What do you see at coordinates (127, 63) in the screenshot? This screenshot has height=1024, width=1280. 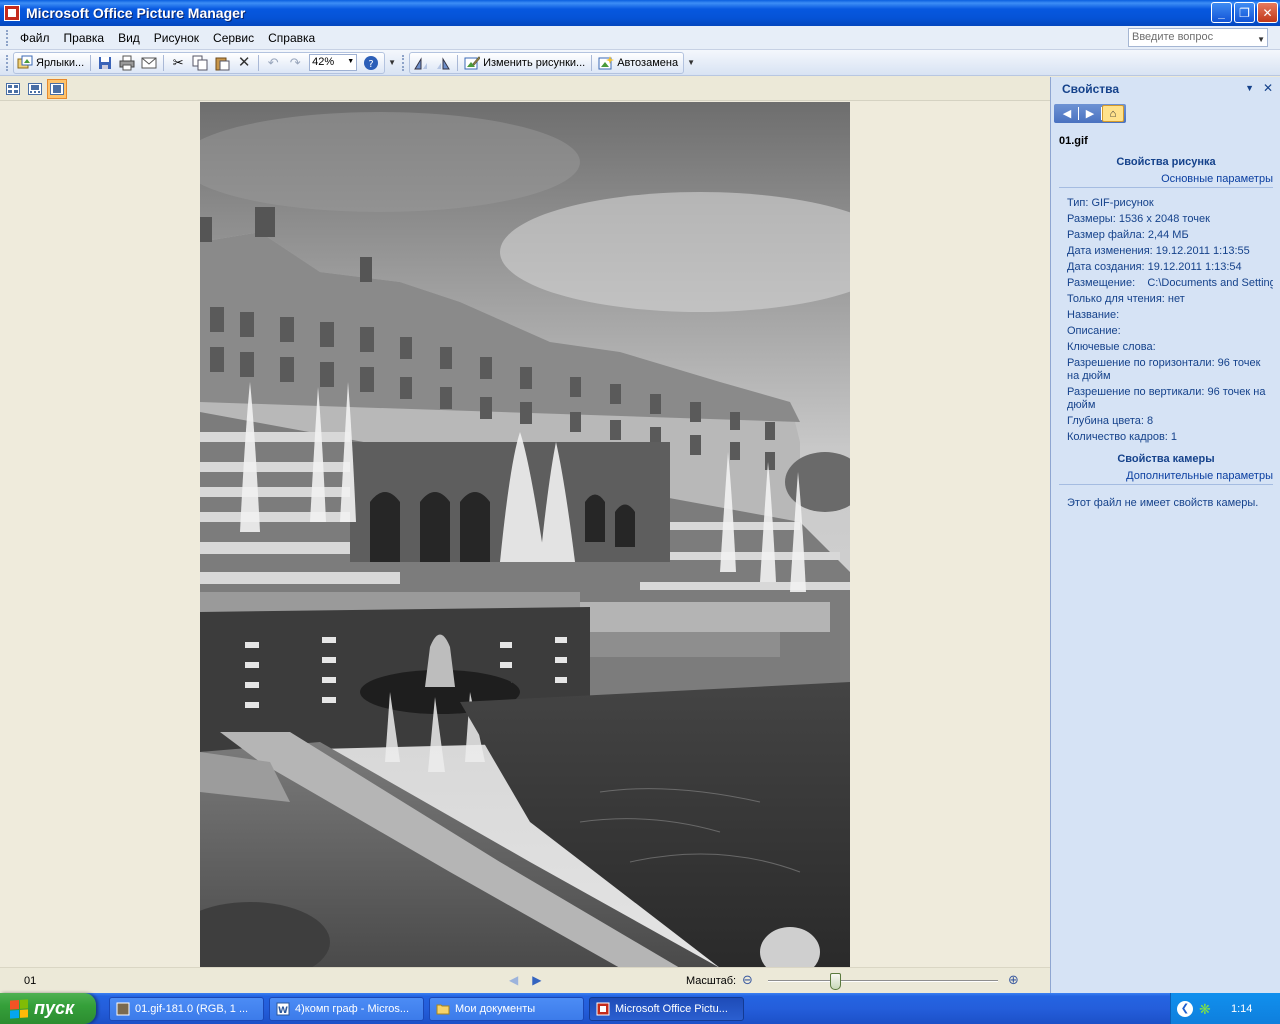 I see `print-button` at bounding box center [127, 63].